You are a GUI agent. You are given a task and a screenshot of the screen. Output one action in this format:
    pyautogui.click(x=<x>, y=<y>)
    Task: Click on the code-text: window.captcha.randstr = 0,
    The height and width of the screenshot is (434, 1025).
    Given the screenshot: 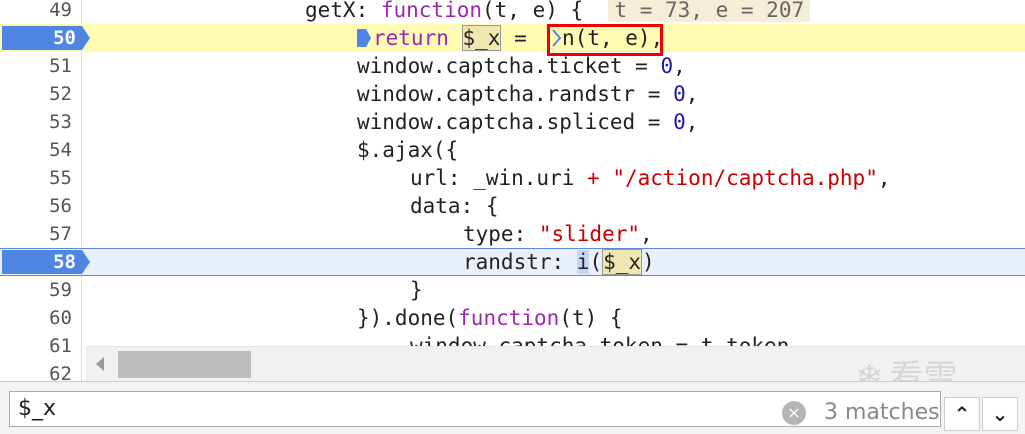 What is the action you would take?
    pyautogui.click(x=528, y=94)
    